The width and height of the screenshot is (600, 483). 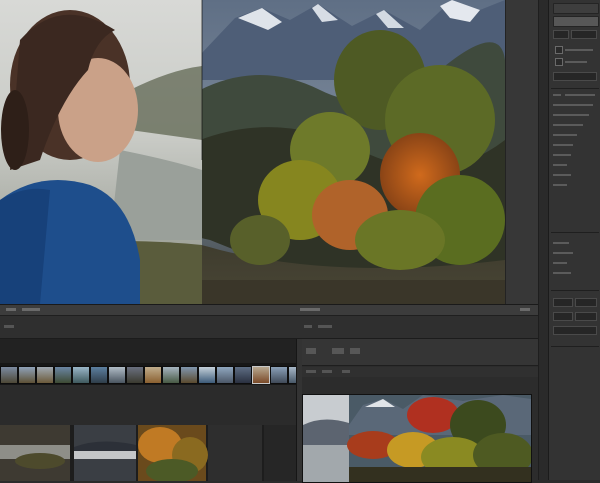 I want to click on preview-images, so click(x=148, y=453).